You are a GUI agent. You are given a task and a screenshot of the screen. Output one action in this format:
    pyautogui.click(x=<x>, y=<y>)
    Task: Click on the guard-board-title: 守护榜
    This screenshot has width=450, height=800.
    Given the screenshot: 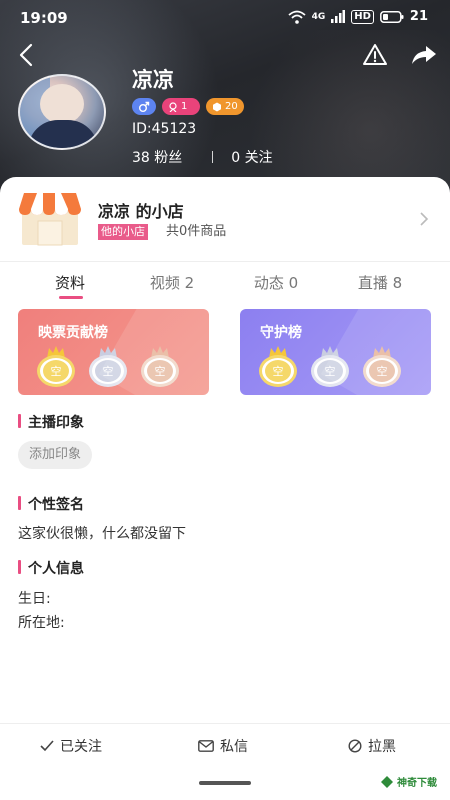 What is the action you would take?
    pyautogui.click(x=281, y=333)
    